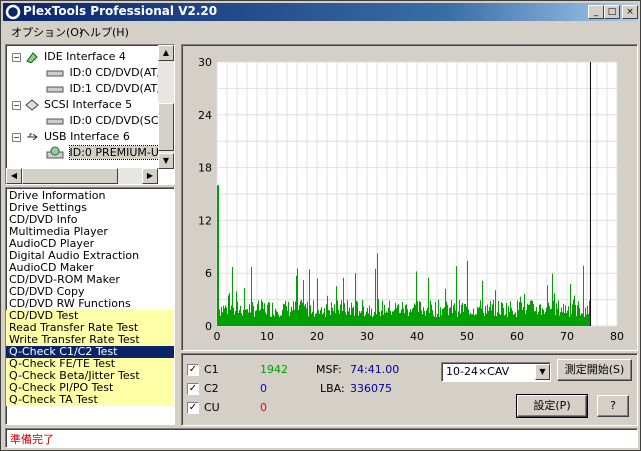 The width and height of the screenshot is (641, 451). Describe the element at coordinates (496, 372) in the screenshot. I see `speed-select: 10-24×CAV ▼` at that location.